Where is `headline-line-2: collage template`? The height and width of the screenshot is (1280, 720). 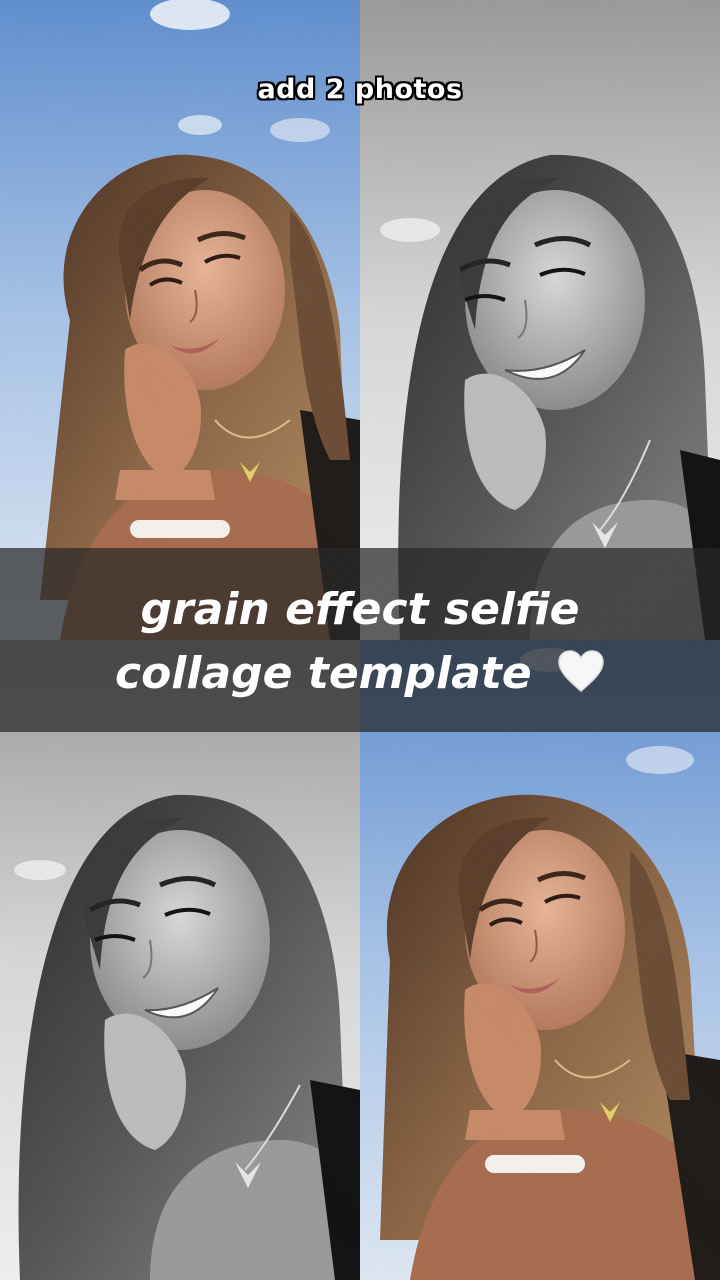
headline-line-2: collage template is located at coordinates (360, 673).